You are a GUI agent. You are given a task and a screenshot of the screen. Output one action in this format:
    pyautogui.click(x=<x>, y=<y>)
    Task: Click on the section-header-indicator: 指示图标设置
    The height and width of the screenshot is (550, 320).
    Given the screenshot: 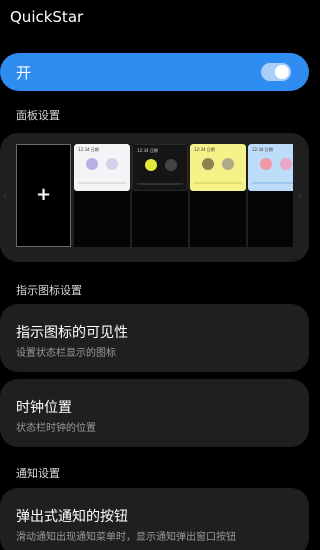 What is the action you would take?
    pyautogui.click(x=49, y=290)
    